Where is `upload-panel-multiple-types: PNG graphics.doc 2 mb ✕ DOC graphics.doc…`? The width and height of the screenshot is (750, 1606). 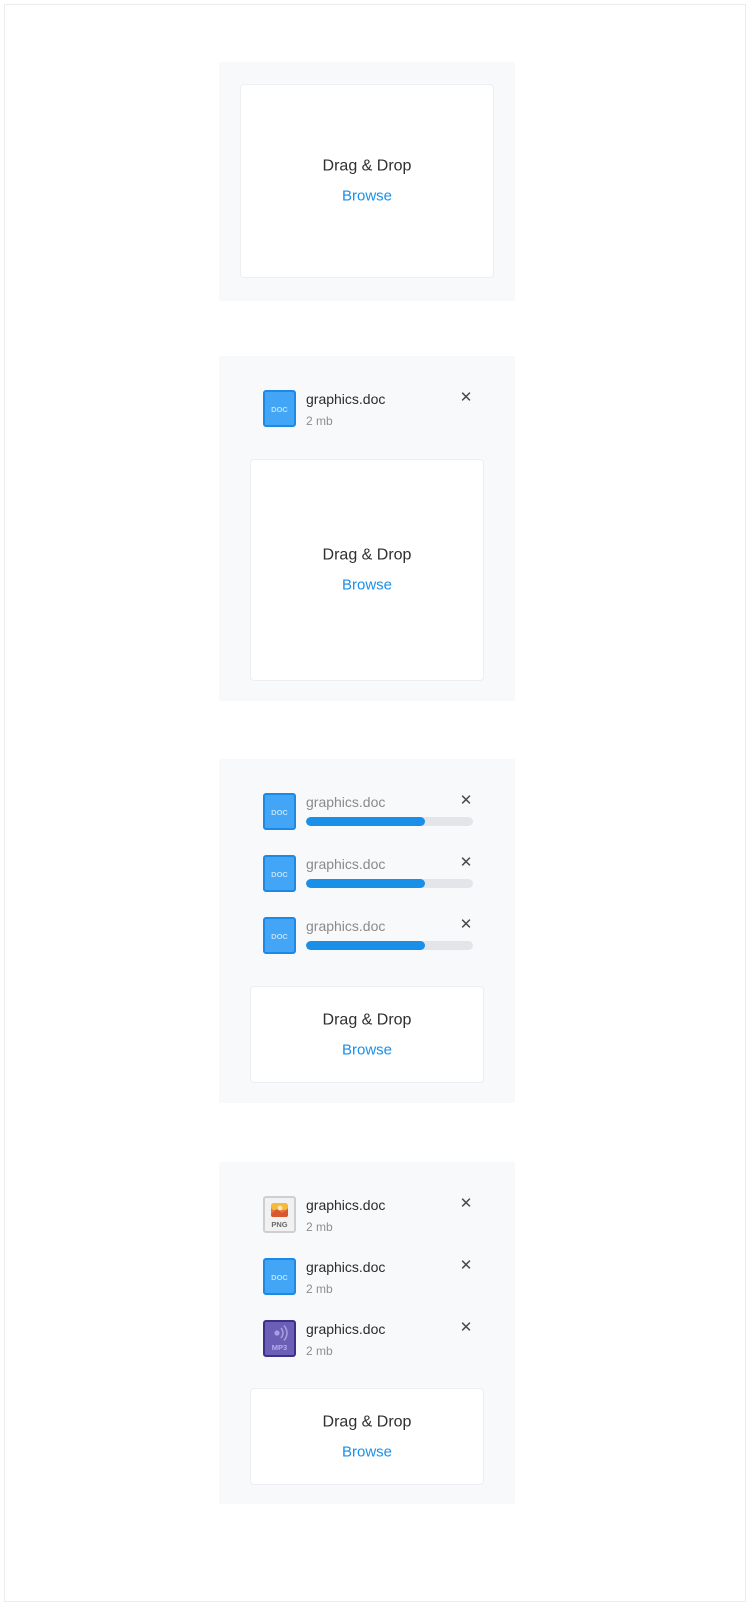
upload-panel-multiple-types: PNG graphics.doc 2 mb ✕ DOC graphics.doc… is located at coordinates (367, 1333).